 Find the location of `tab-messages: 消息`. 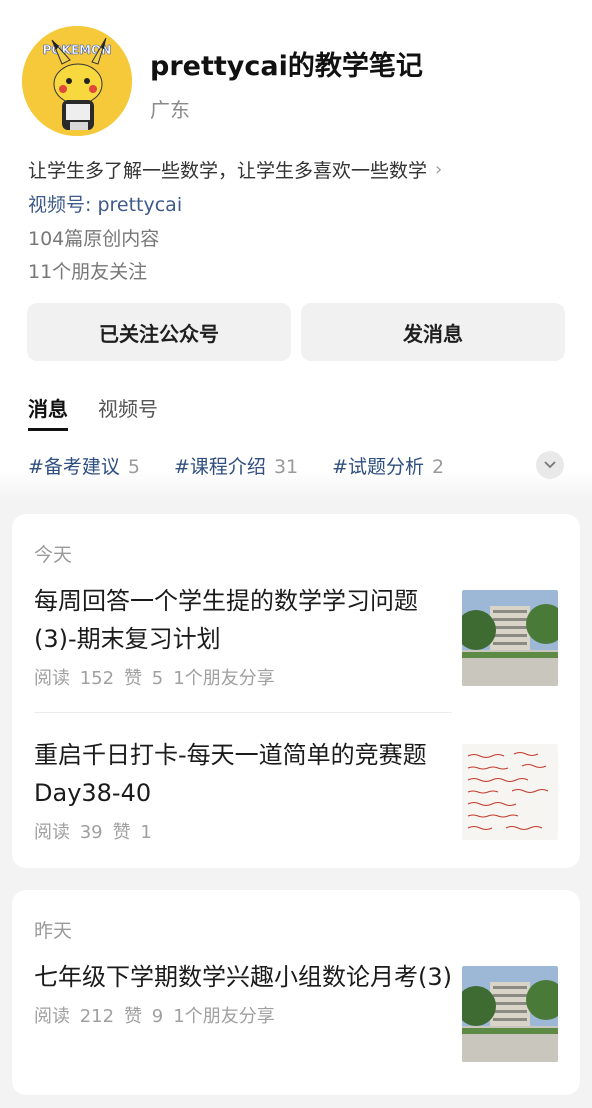

tab-messages: 消息 is located at coordinates (48, 412).